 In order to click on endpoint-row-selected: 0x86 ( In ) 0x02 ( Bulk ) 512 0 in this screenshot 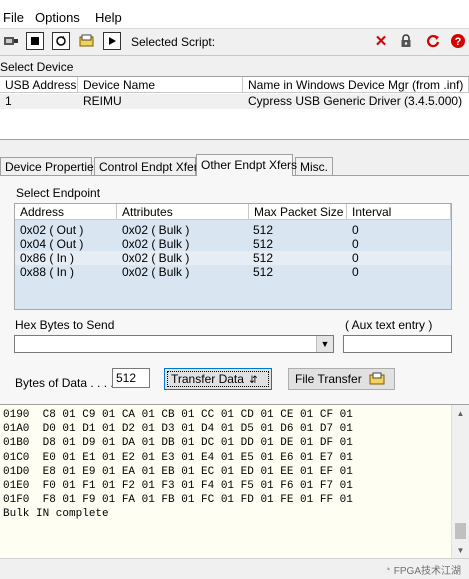, I will do `click(233, 258)`.